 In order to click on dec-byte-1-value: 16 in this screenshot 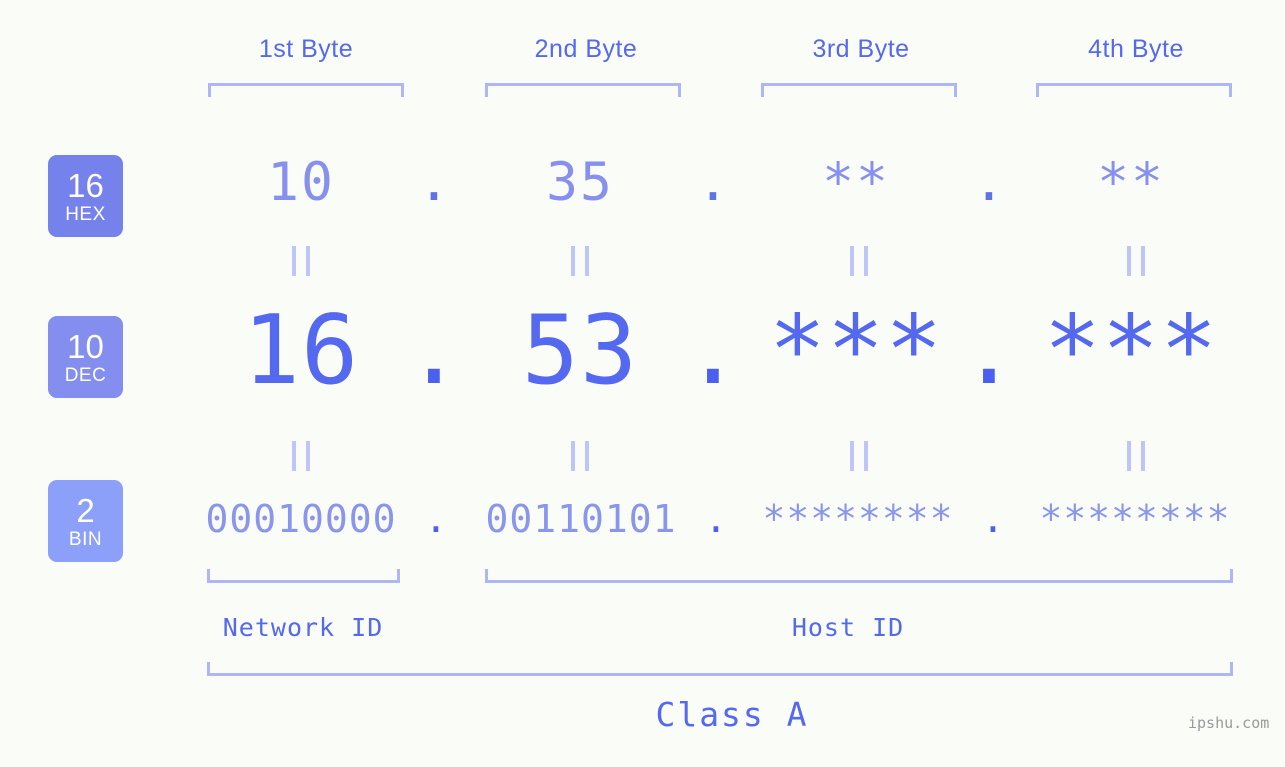, I will do `click(301, 351)`.